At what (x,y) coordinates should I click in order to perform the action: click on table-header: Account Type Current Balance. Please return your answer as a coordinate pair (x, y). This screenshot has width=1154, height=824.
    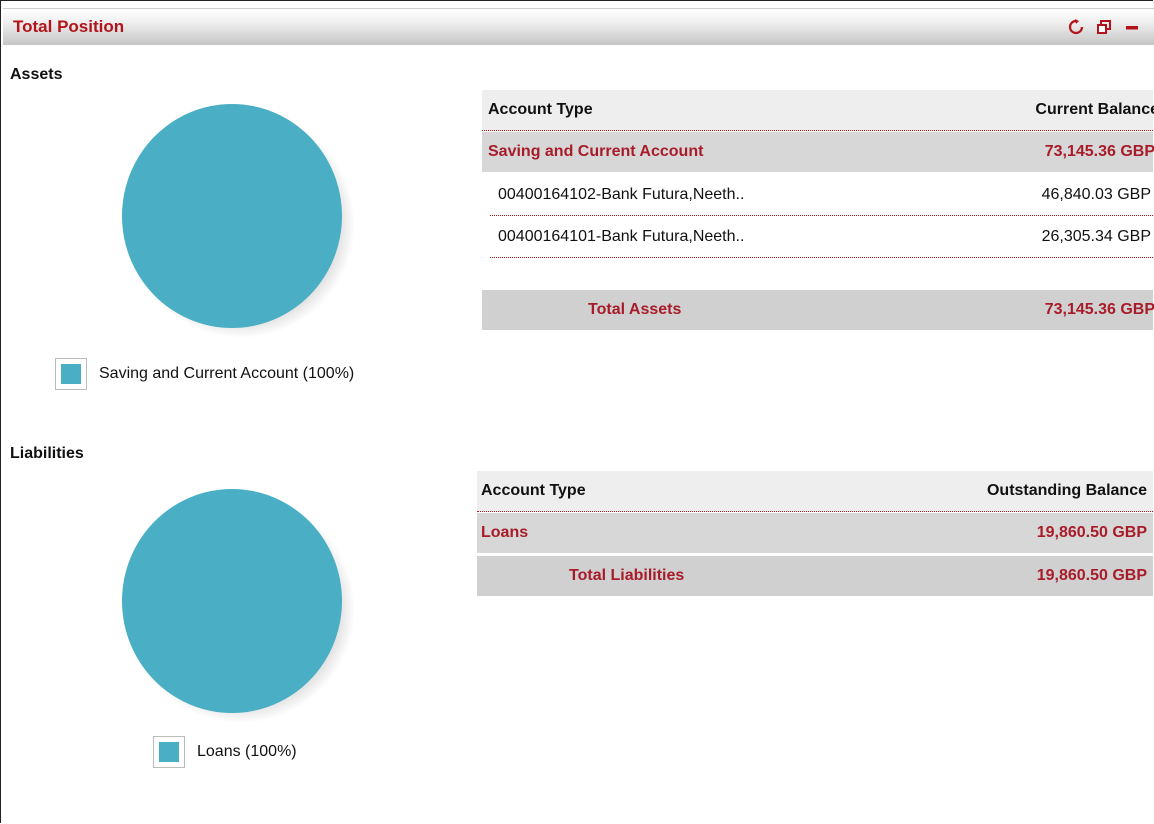
    Looking at the image, I should click on (818, 110).